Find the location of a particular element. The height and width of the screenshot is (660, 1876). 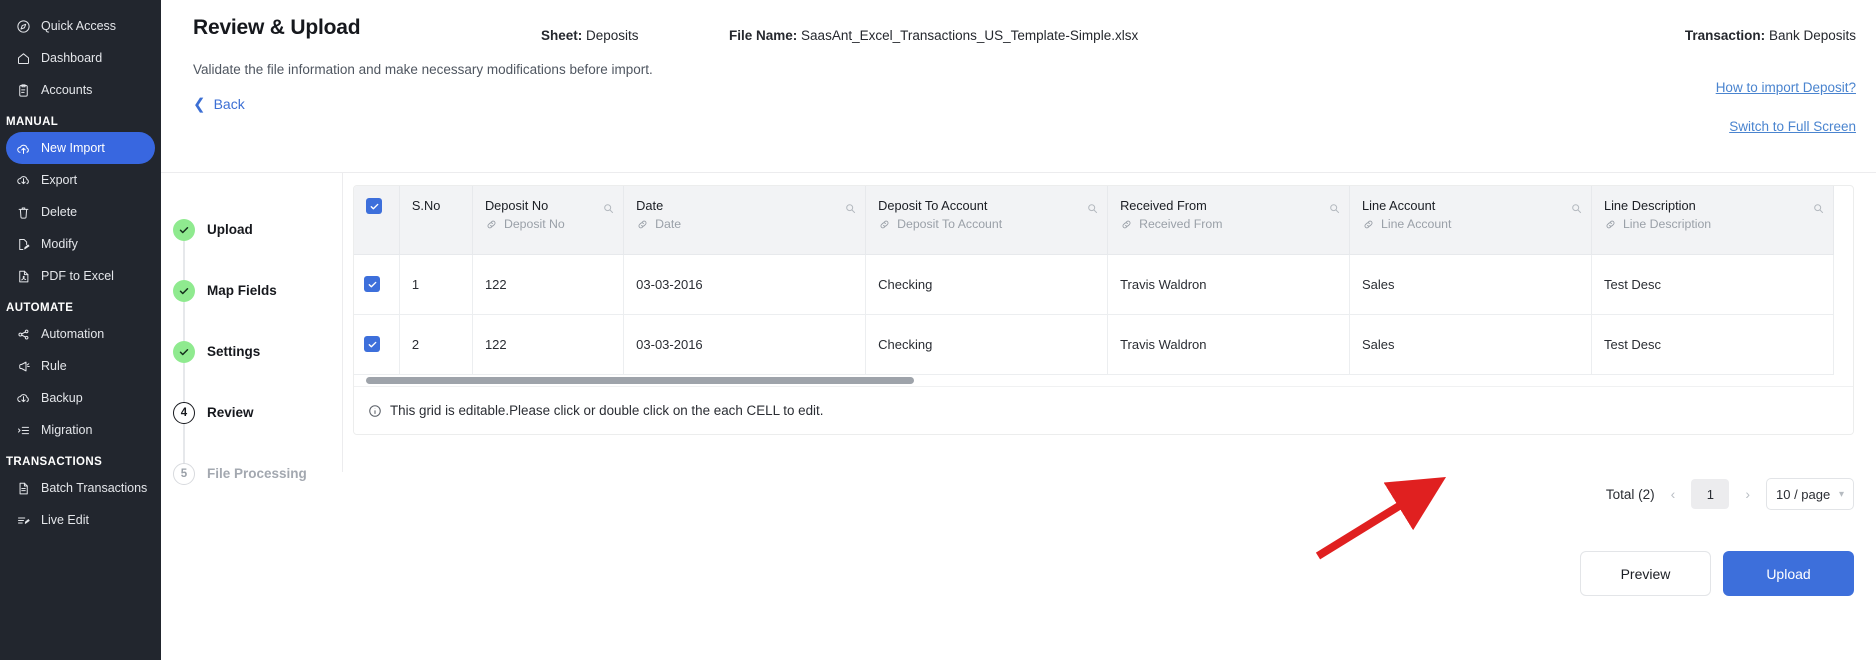

compass-icon is located at coordinates (23, 26).